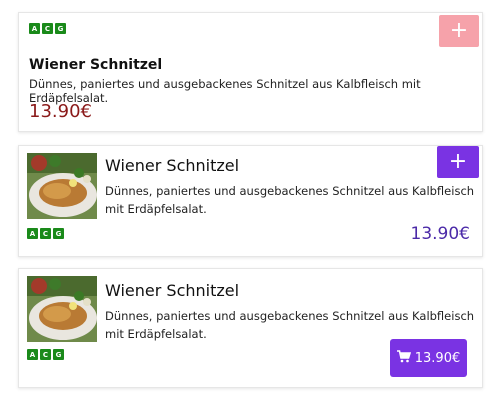 The width and height of the screenshot is (500, 400). I want to click on add-to-cart-price-button: 13.90€, so click(428, 358).